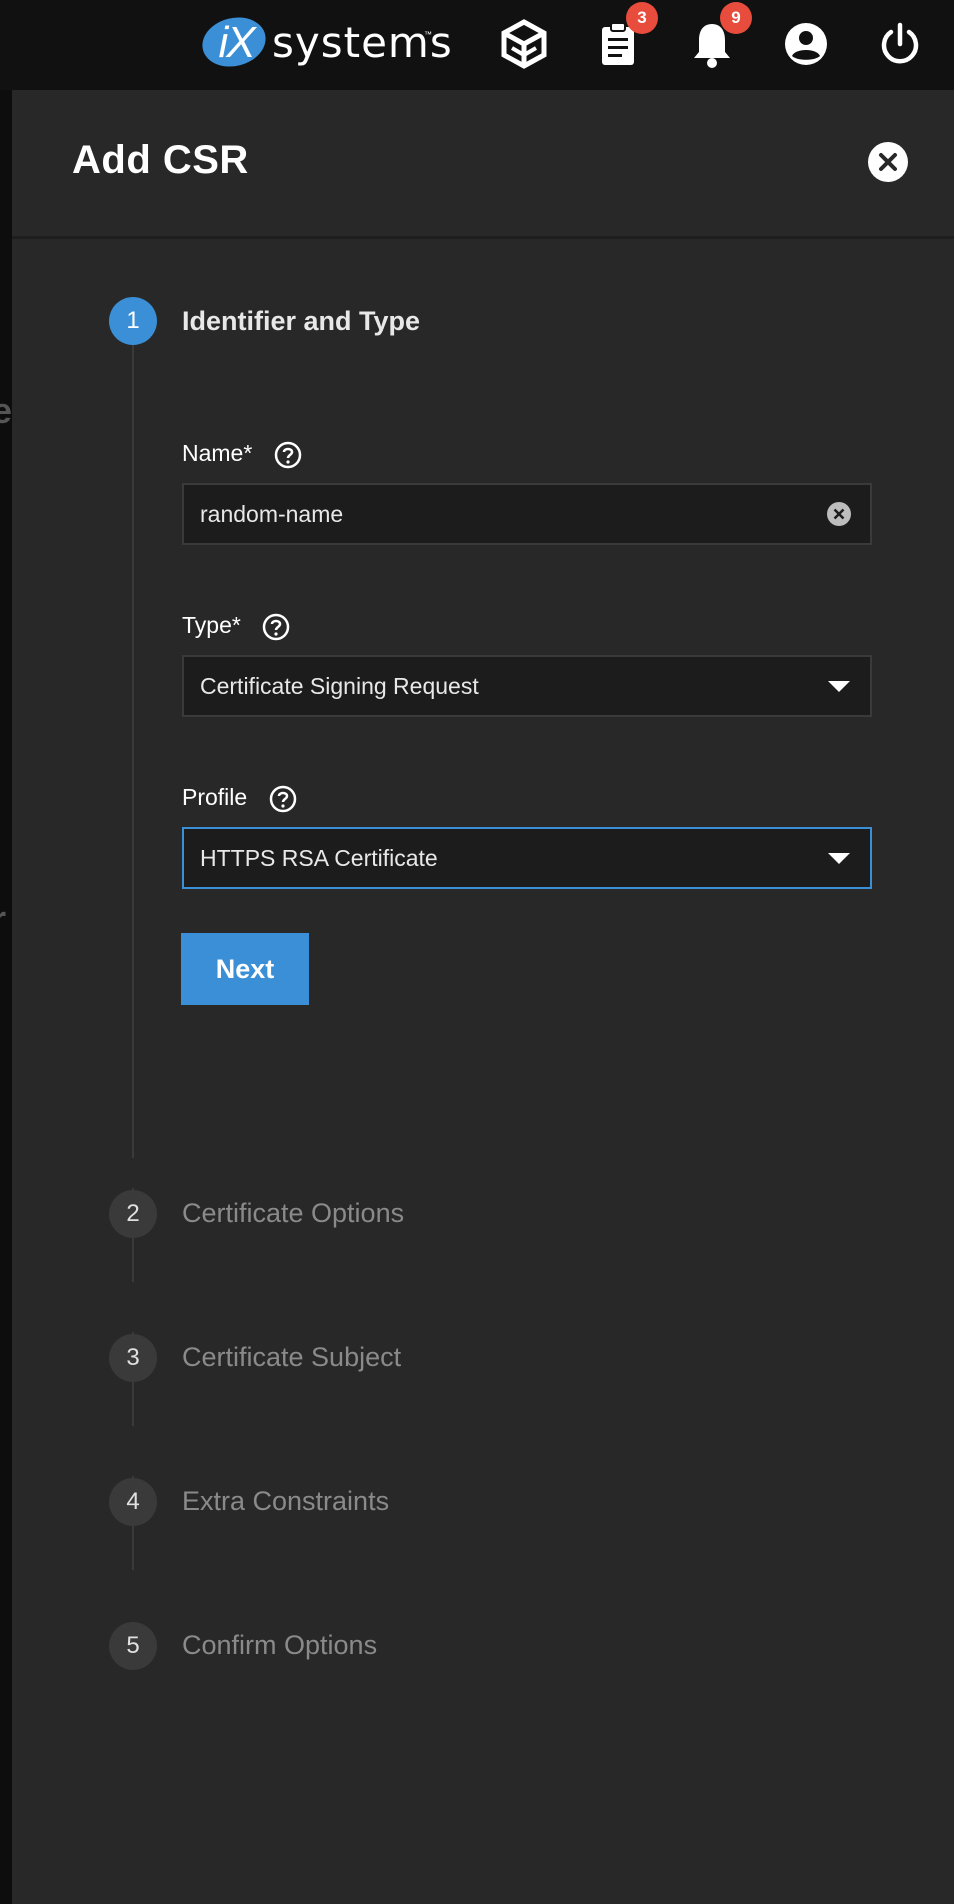 The image size is (954, 1904). What do you see at coordinates (133, 751) in the screenshot?
I see `step-connector` at bounding box center [133, 751].